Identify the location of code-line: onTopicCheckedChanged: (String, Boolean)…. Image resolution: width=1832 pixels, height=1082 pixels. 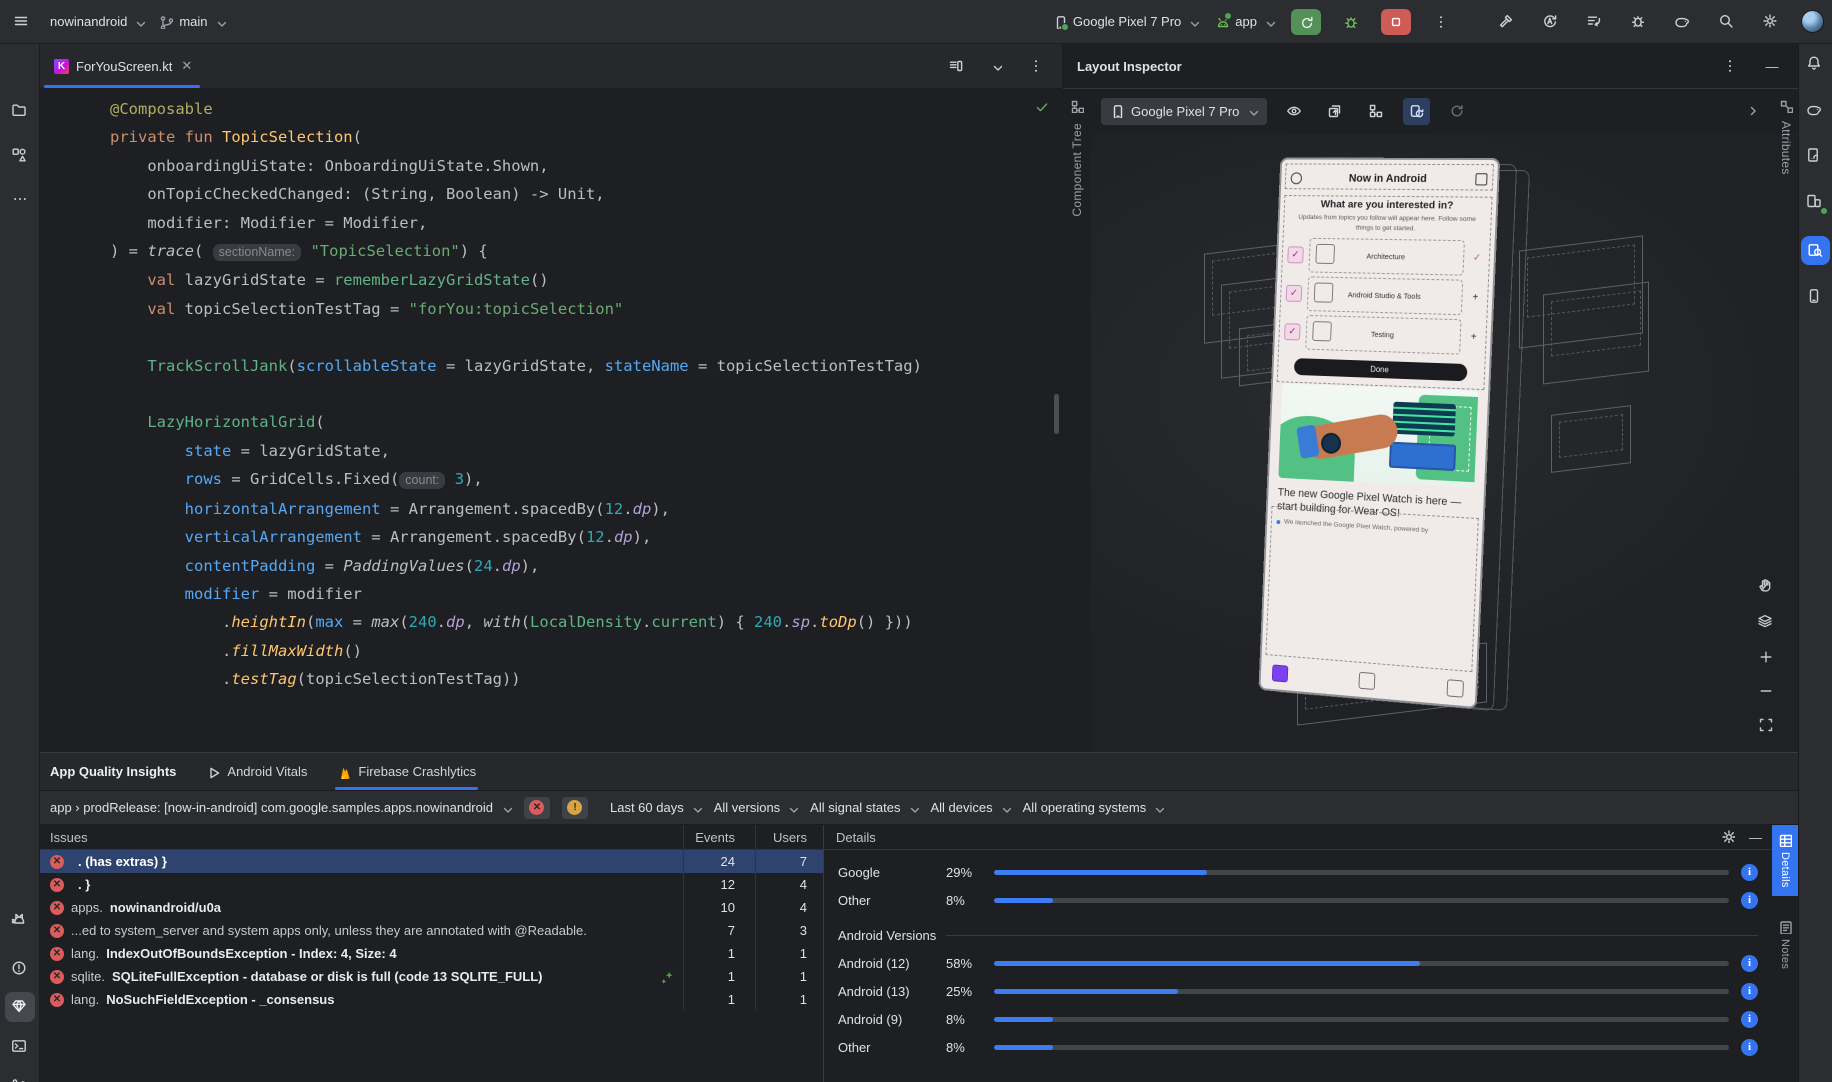
(586, 194).